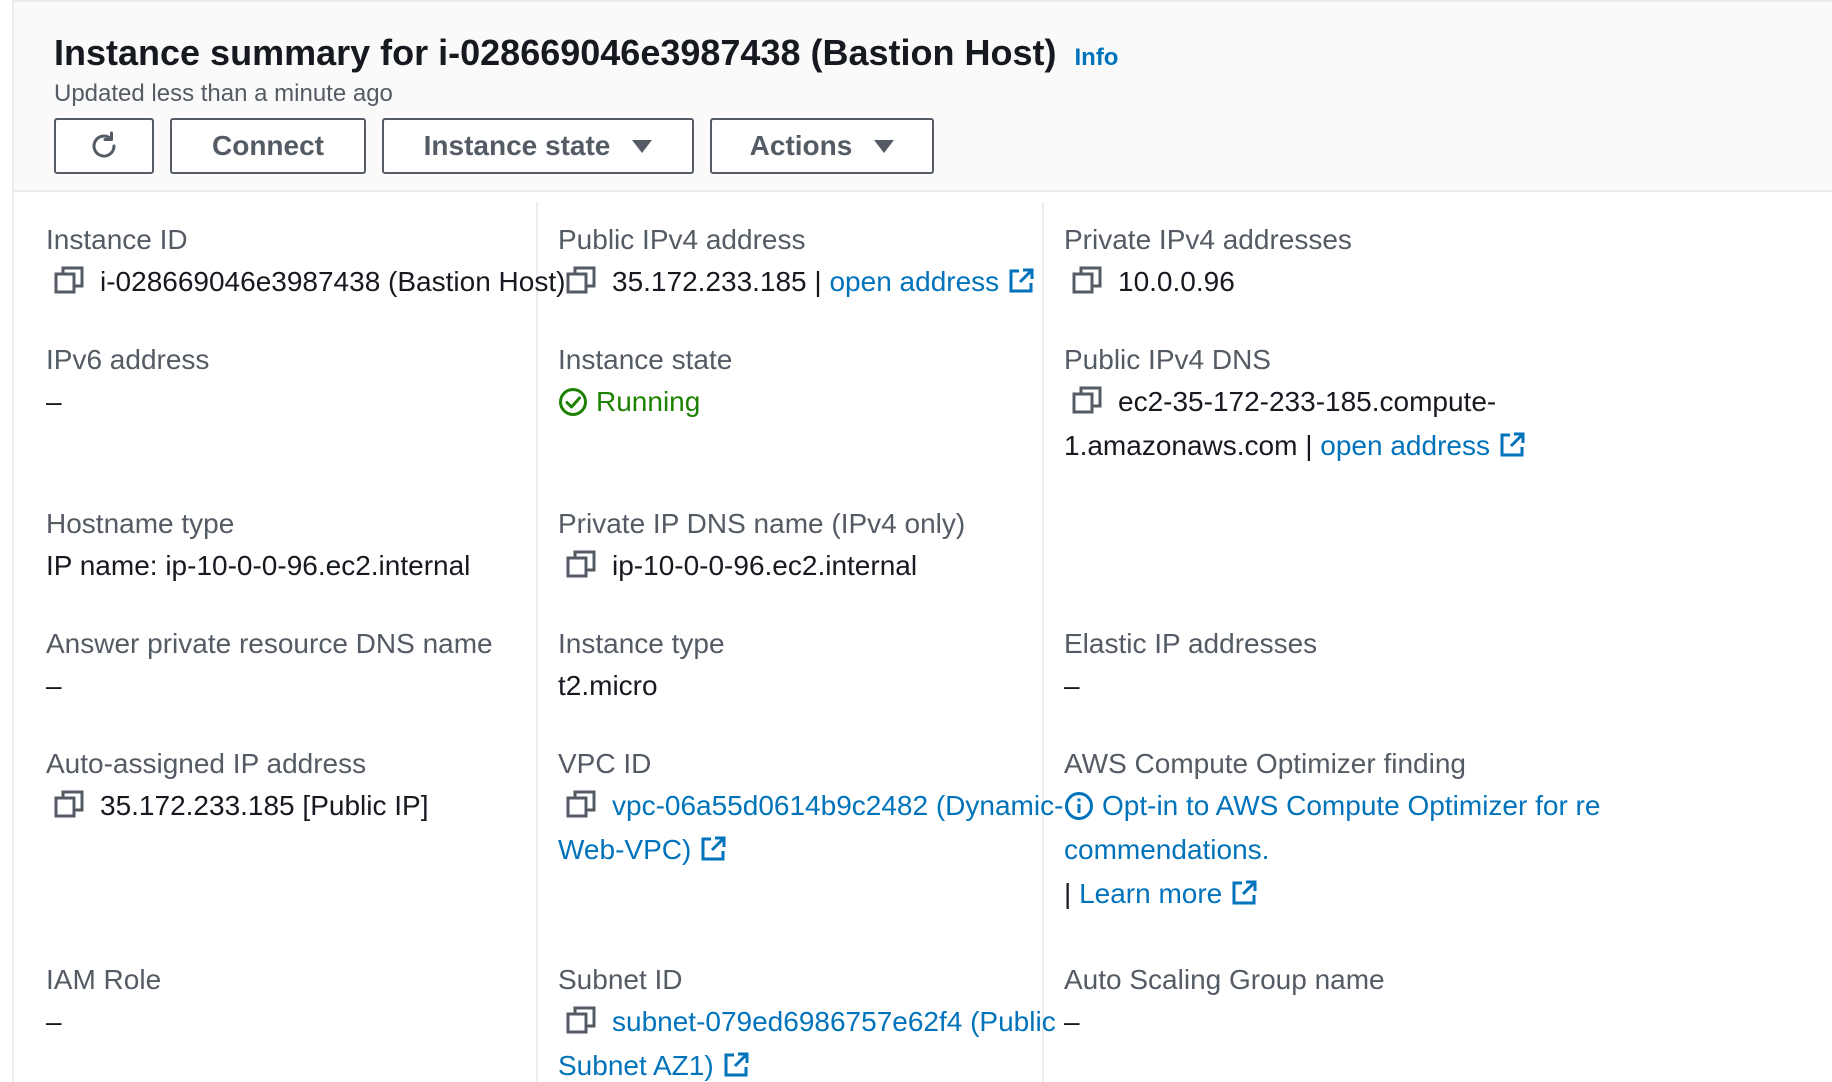 The width and height of the screenshot is (1832, 1082). What do you see at coordinates (326, 667) in the screenshot?
I see `field-answer-dns: Answer private resource DNS name –` at bounding box center [326, 667].